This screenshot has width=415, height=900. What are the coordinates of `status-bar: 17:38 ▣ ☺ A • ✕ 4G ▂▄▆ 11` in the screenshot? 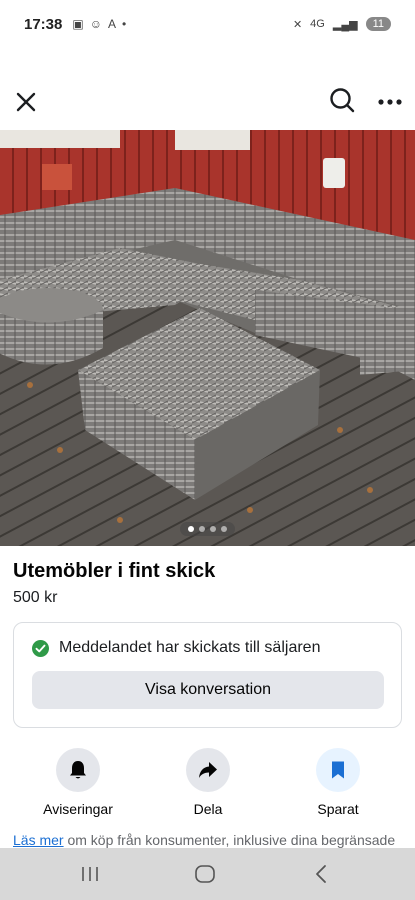 It's located at (207, 24).